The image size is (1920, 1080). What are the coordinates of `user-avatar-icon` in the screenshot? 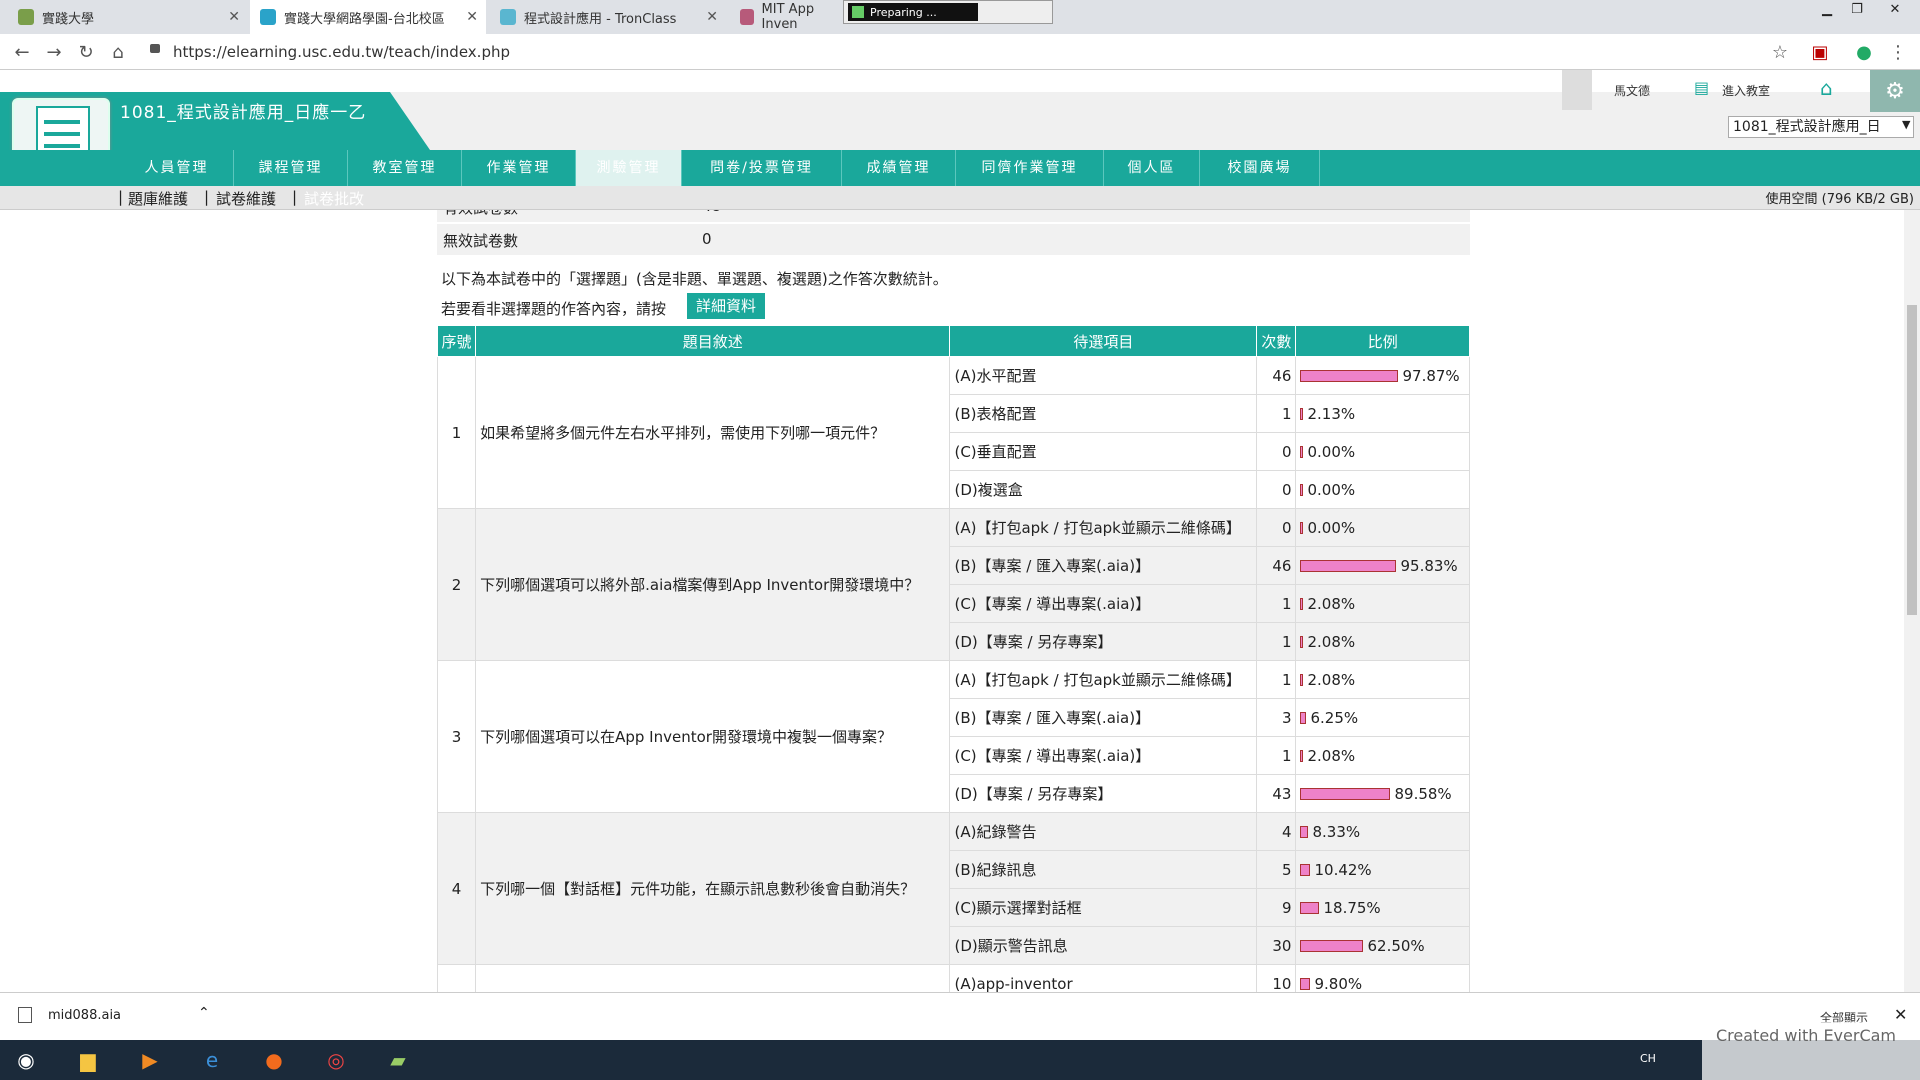 It's located at (1577, 90).